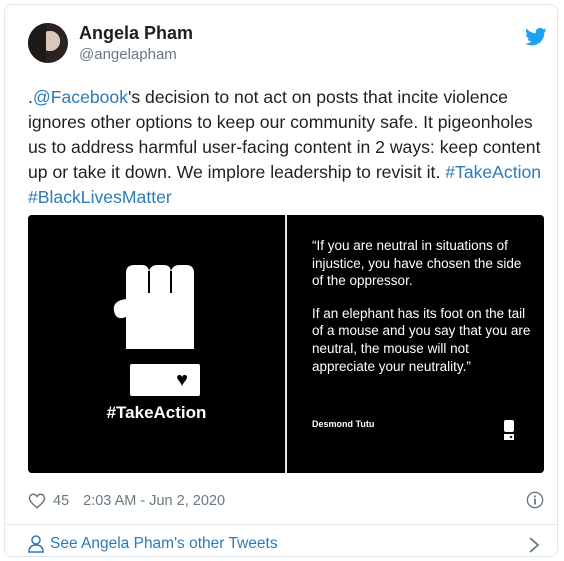  I want to click on mini-fist-icon, so click(509, 430).